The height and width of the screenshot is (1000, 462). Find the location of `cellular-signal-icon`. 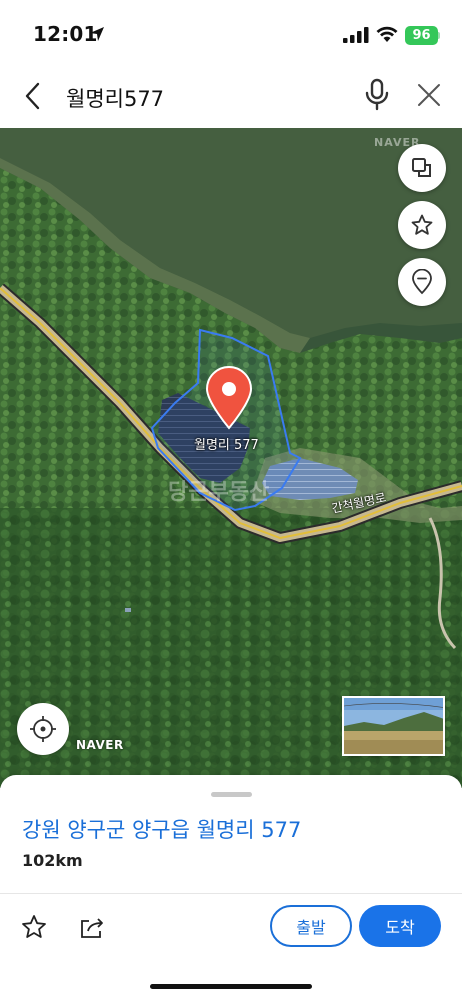

cellular-signal-icon is located at coordinates (356, 35).